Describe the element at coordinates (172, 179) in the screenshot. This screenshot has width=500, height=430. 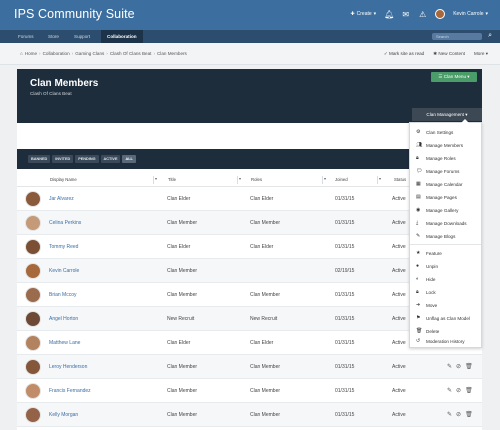
I see `col-title: Title` at that location.